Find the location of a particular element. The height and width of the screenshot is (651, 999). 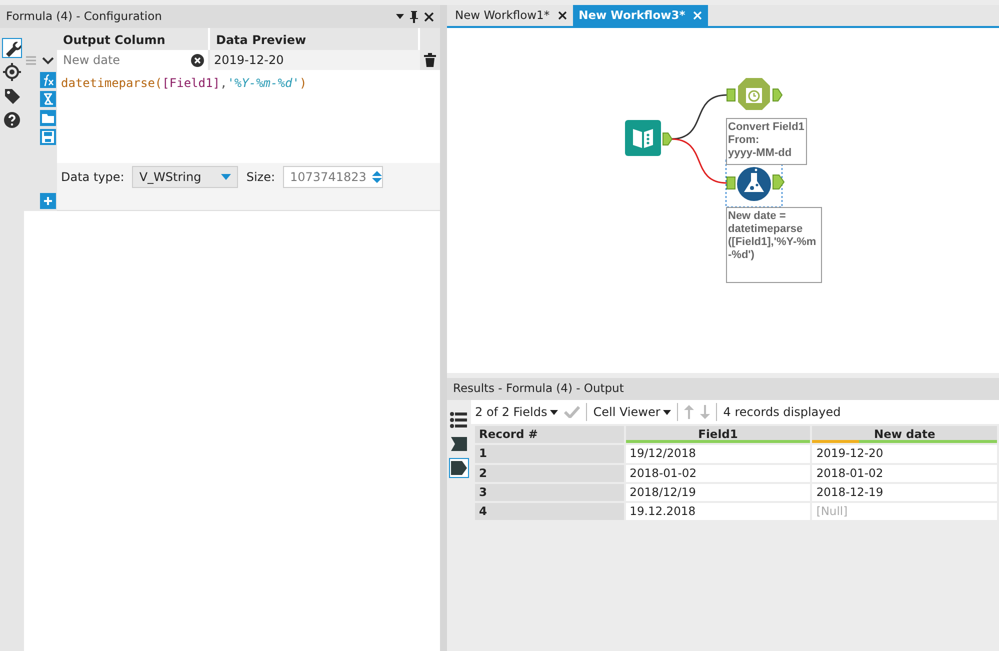

pin-icon is located at coordinates (414, 16).